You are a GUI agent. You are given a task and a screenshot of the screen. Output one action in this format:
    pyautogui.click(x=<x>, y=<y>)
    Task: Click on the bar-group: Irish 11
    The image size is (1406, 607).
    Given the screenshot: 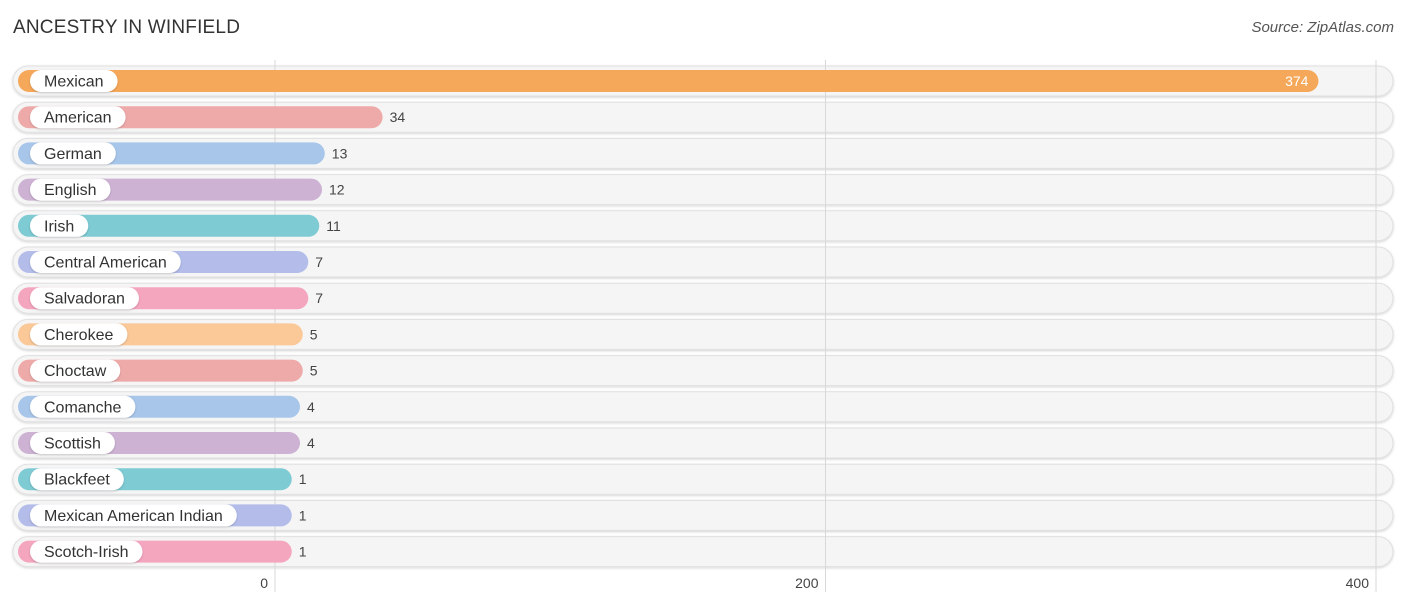 What is the action you would take?
    pyautogui.click(x=179, y=225)
    